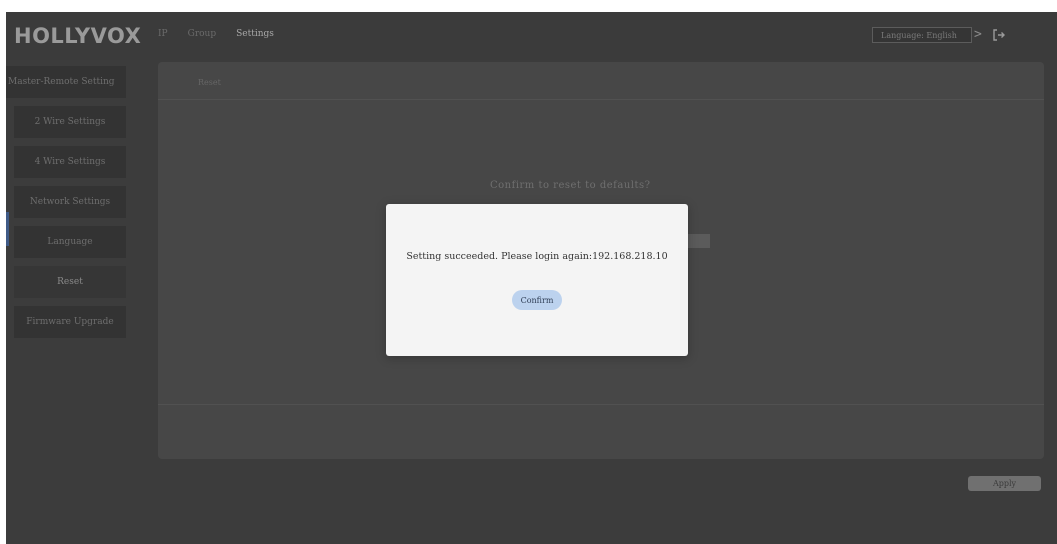 Image resolution: width=1057 pixels, height=544 pixels. What do you see at coordinates (163, 34) in the screenshot?
I see `nav-ip: IP` at bounding box center [163, 34].